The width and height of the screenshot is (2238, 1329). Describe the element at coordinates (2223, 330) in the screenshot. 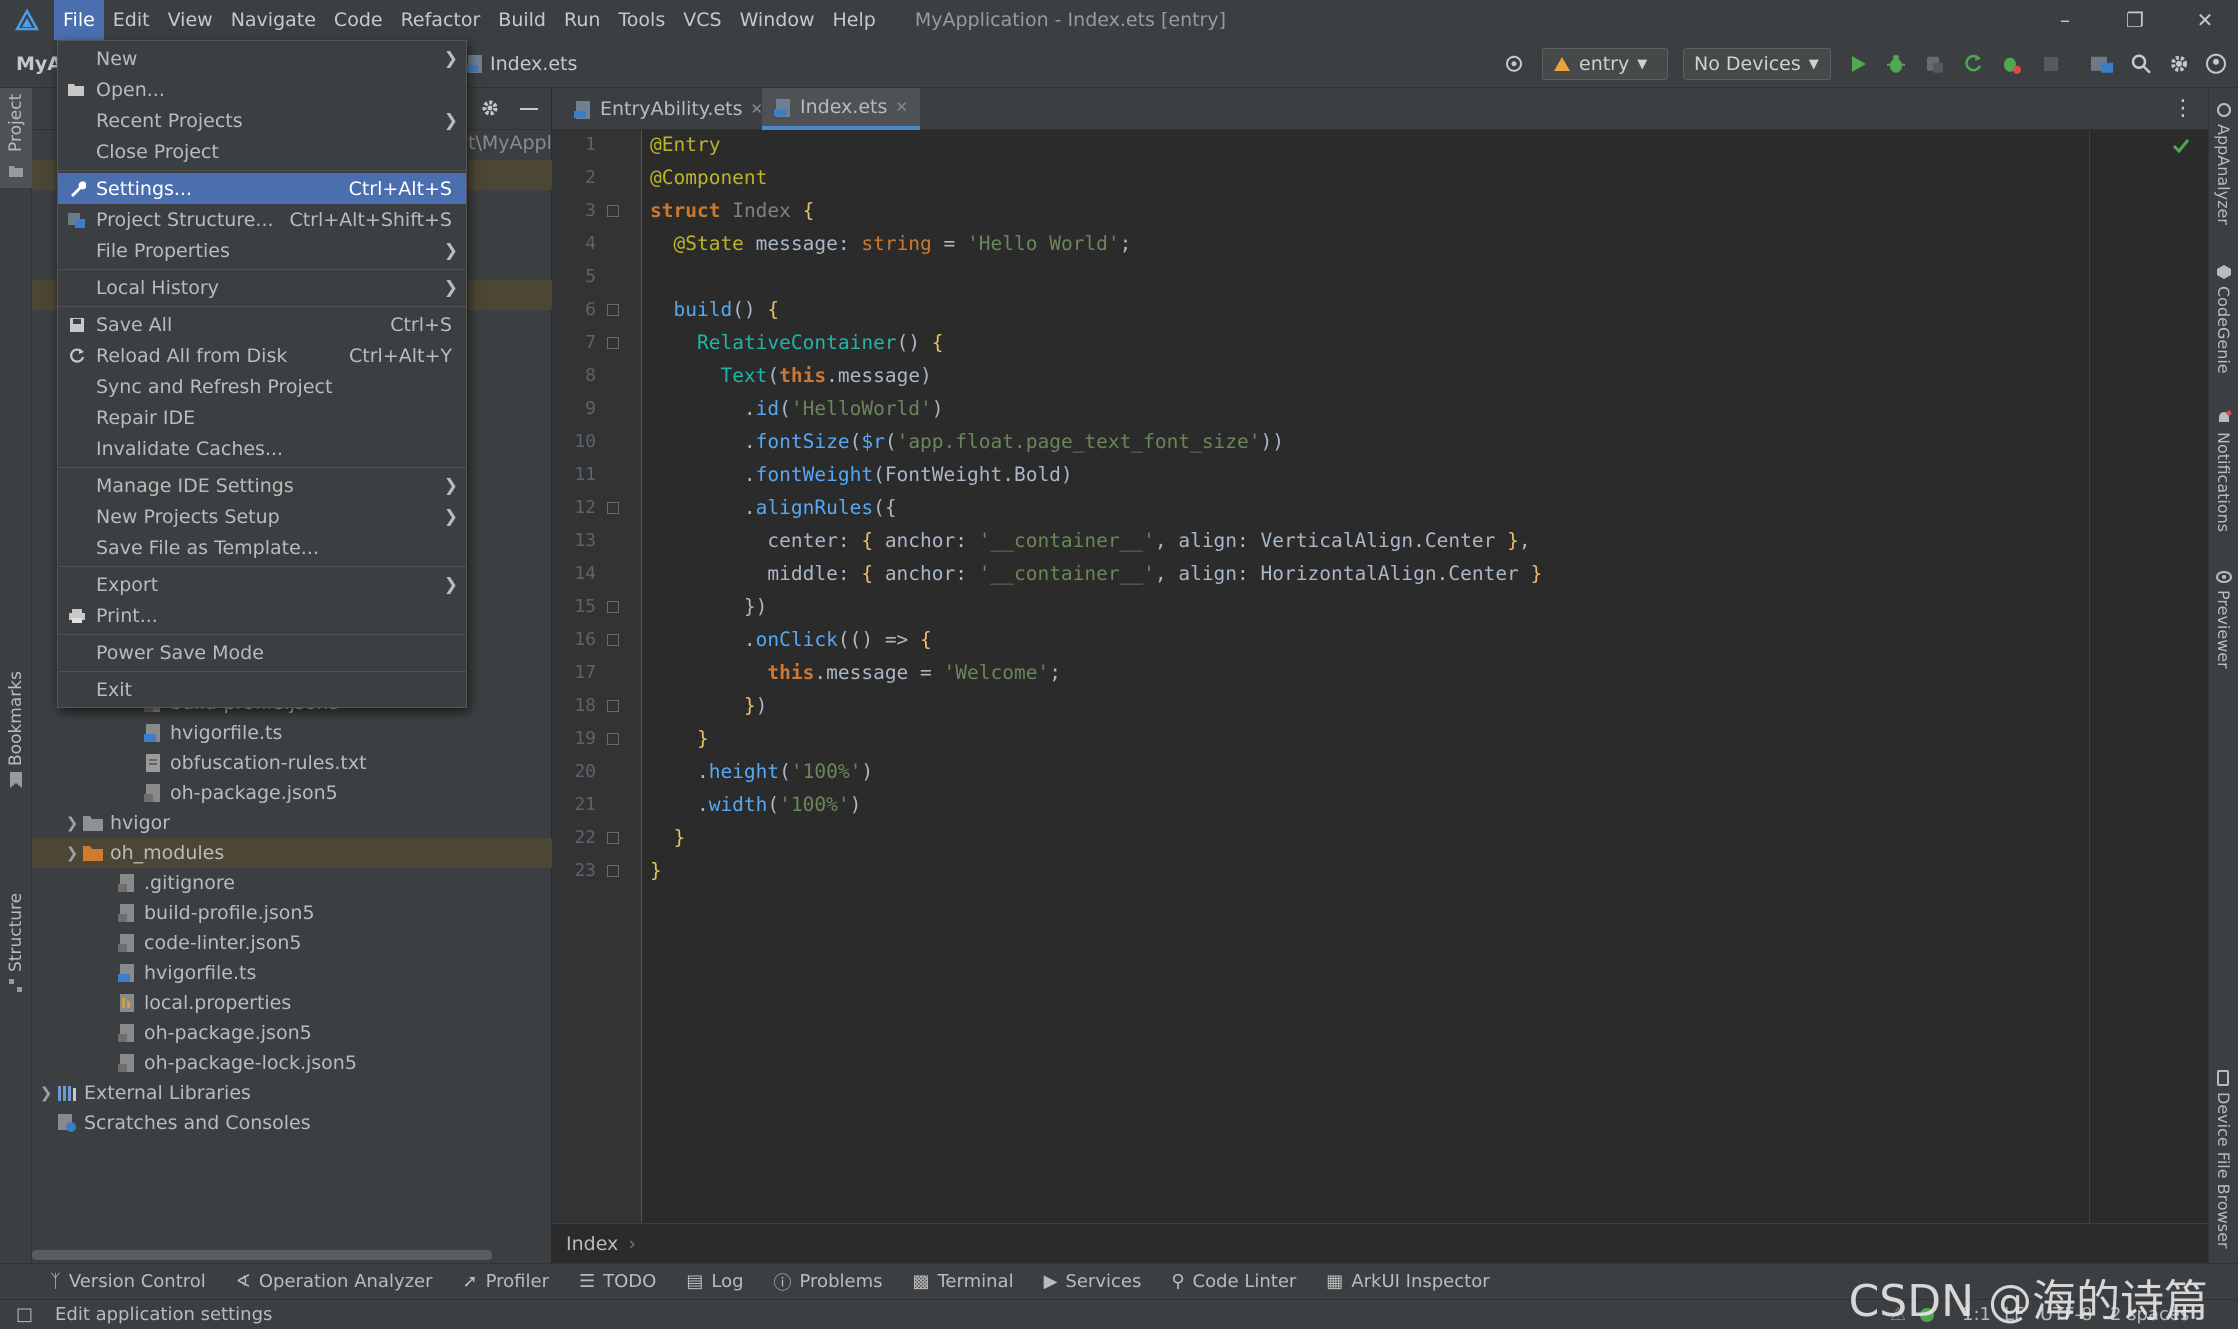

I see `code-genie-label: CodeGenie` at that location.